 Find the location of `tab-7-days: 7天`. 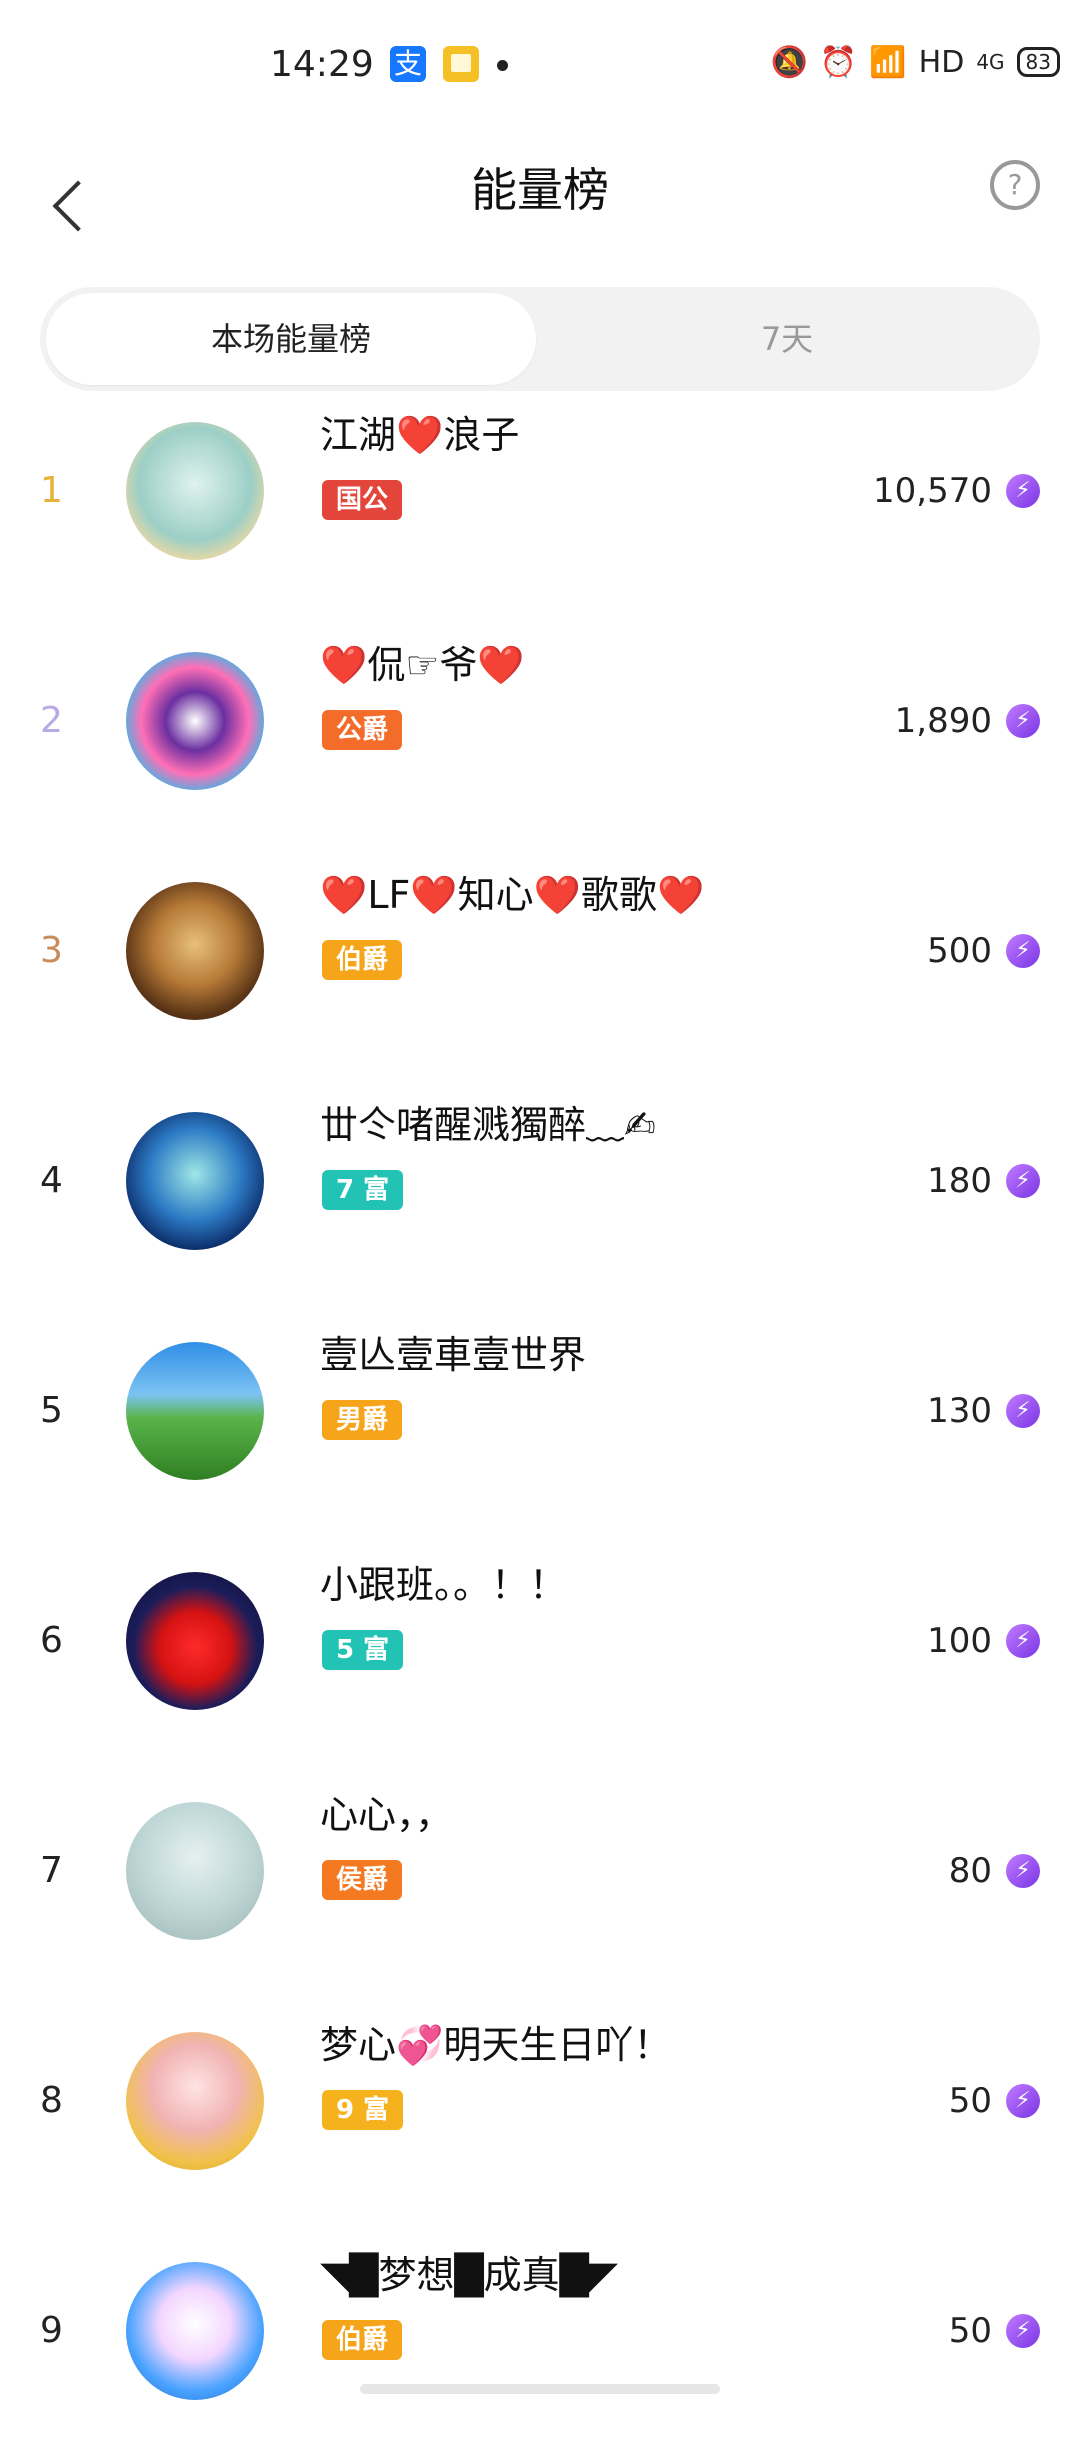

tab-7-days: 7天 is located at coordinates (787, 339).